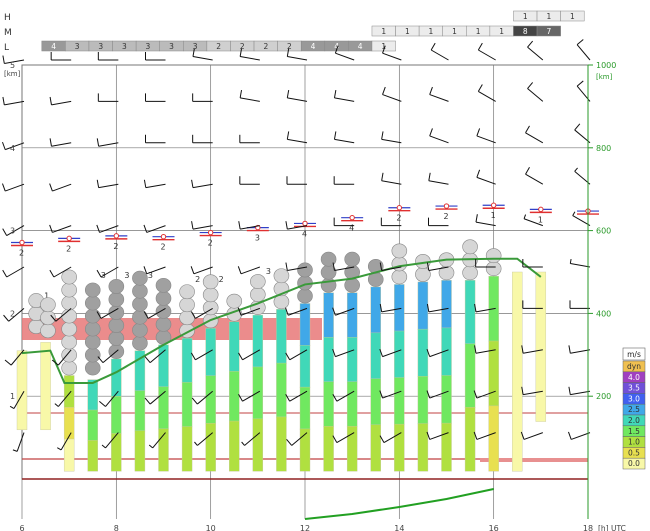 This screenshot has width=650, height=531. Describe the element at coordinates (12, 74) in the screenshot. I see `y-left-unit: [km]` at that location.